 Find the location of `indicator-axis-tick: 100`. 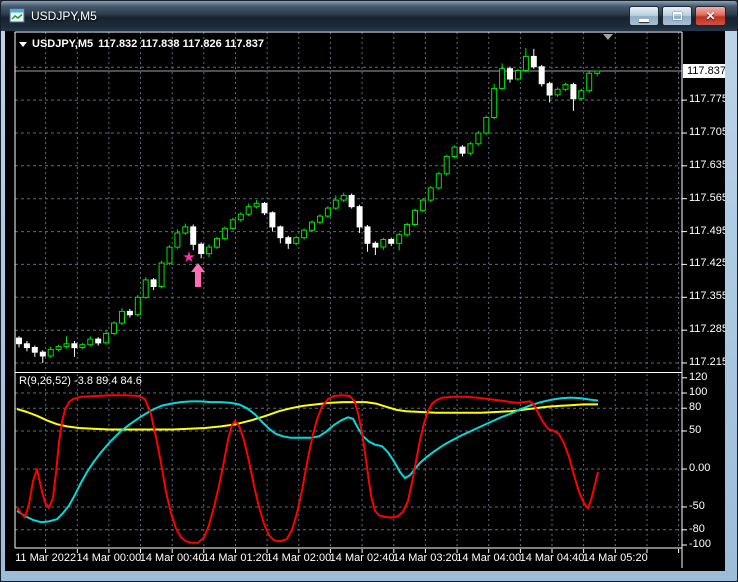

indicator-axis-tick: 100 is located at coordinates (698, 392).